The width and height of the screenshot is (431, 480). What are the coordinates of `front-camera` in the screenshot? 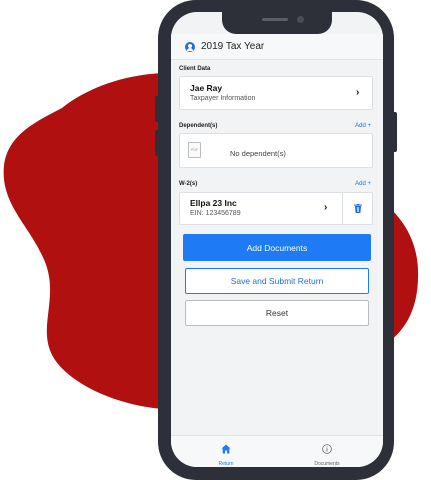 It's located at (300, 19).